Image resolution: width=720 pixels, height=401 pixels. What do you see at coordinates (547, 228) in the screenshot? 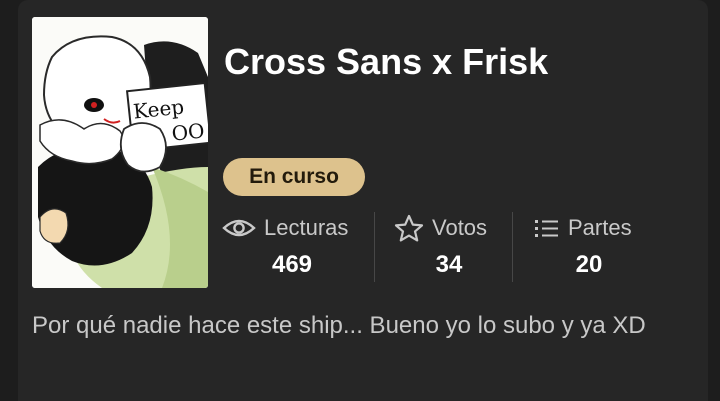
I see `list-icon` at bounding box center [547, 228].